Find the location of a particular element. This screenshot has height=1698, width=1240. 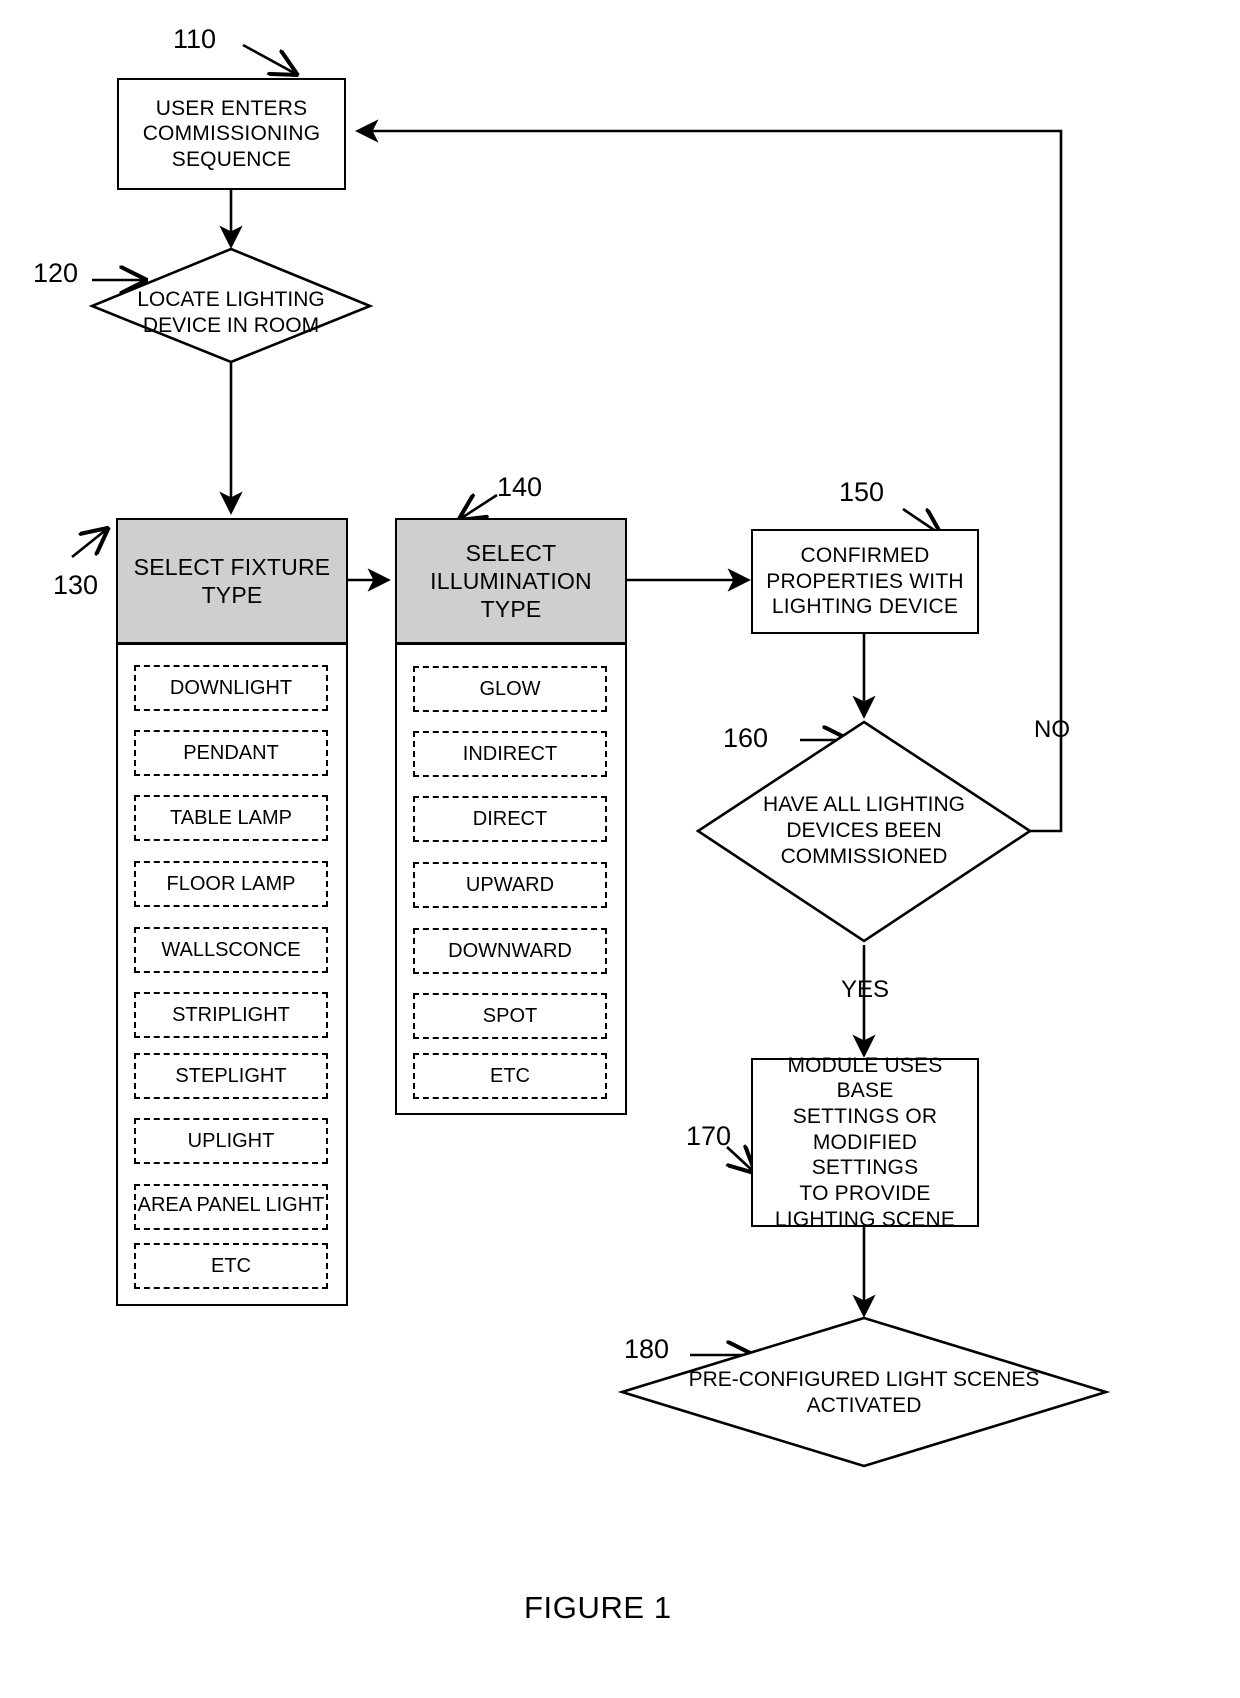

node-170-line5: LIGHTING SCENE is located at coordinates (865, 1219).